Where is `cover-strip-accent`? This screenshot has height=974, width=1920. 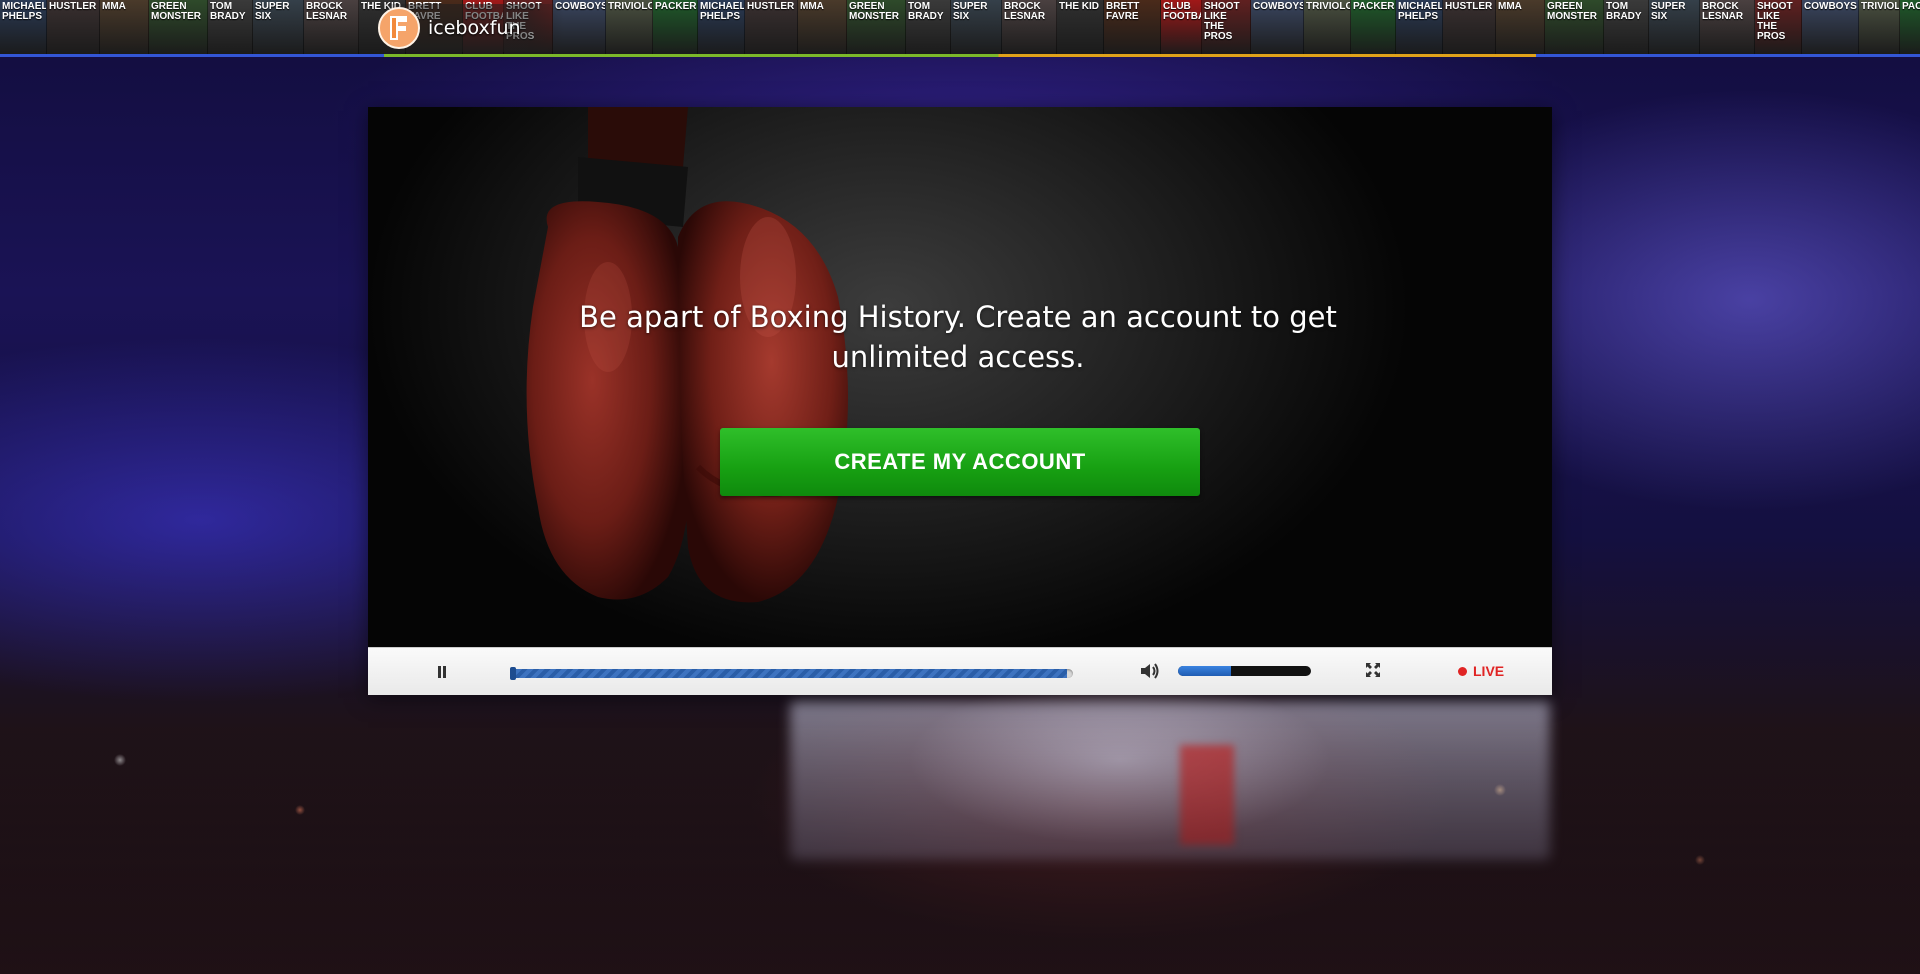
cover-strip-accent is located at coordinates (960, 55).